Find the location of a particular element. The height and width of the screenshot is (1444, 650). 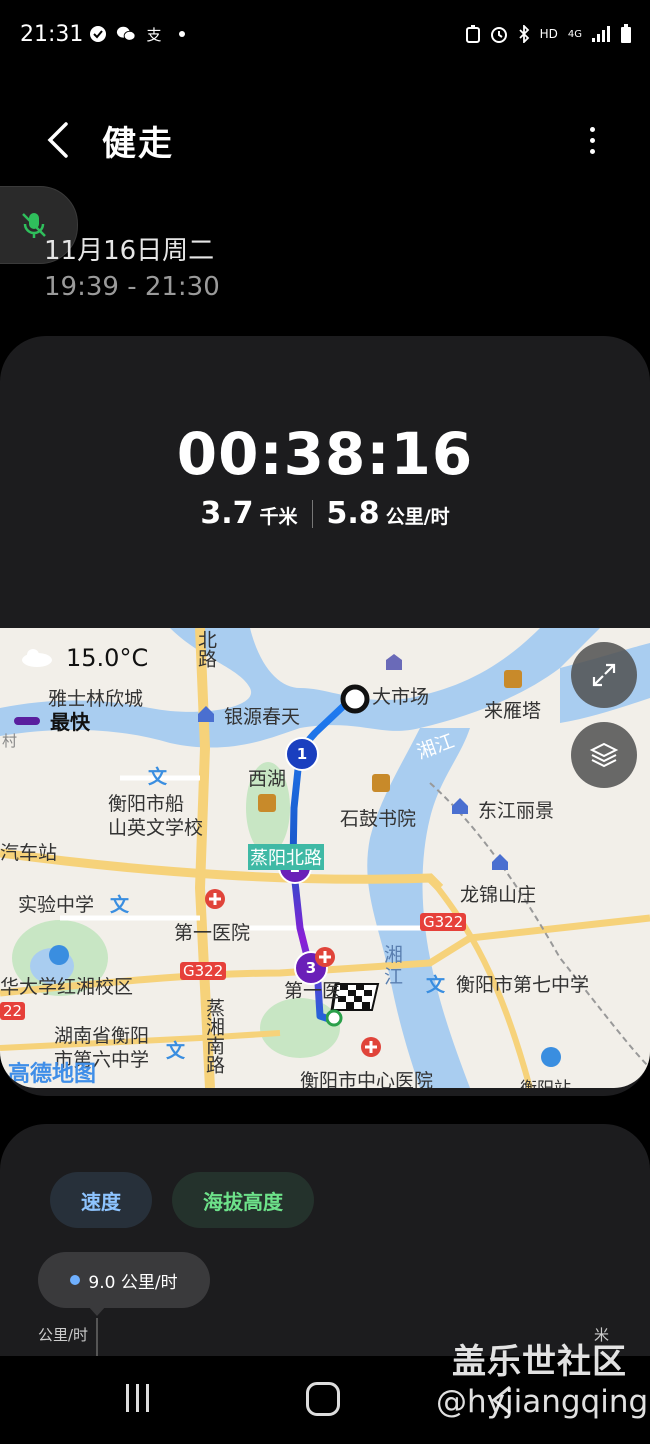

tooltip-dot-icon is located at coordinates (75, 1280).